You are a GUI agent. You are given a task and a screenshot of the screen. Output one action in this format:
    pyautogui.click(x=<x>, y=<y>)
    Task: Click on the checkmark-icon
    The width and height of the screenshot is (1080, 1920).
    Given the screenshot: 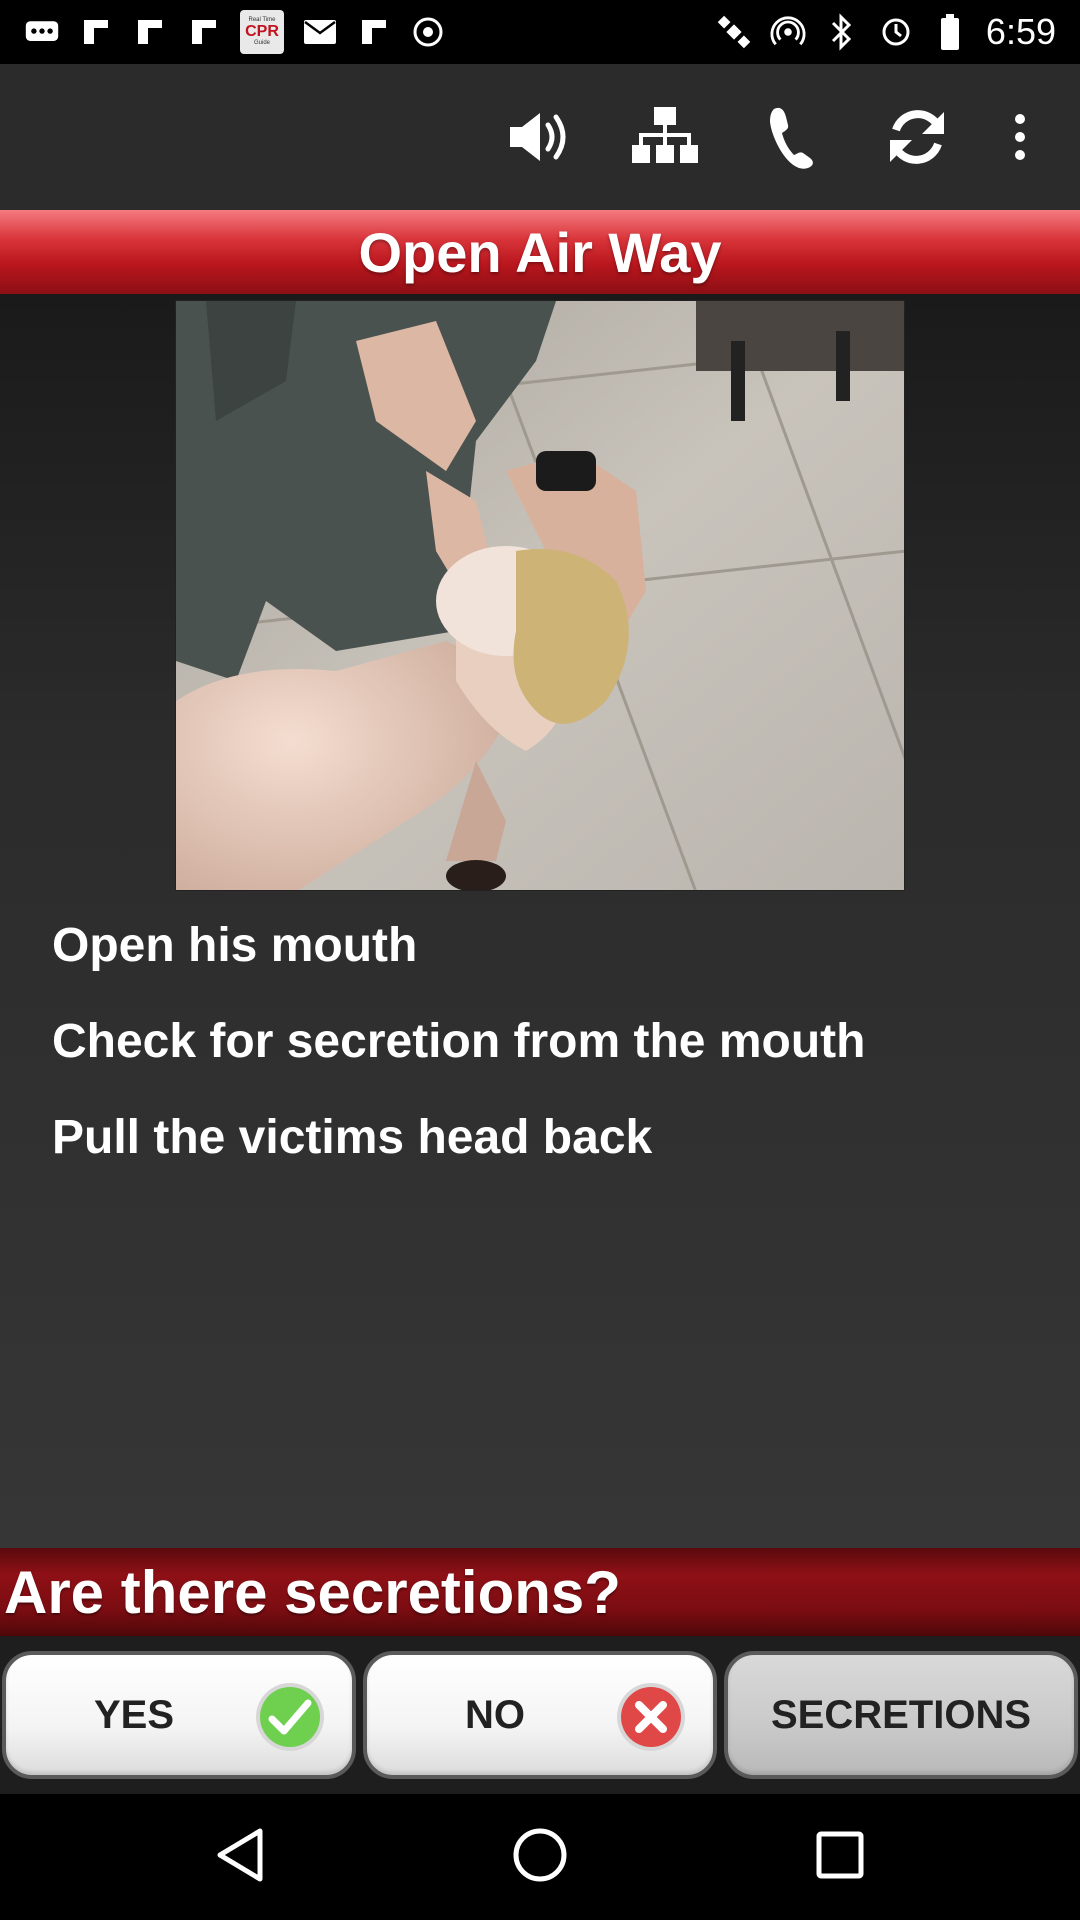 What is the action you would take?
    pyautogui.click(x=290, y=1717)
    